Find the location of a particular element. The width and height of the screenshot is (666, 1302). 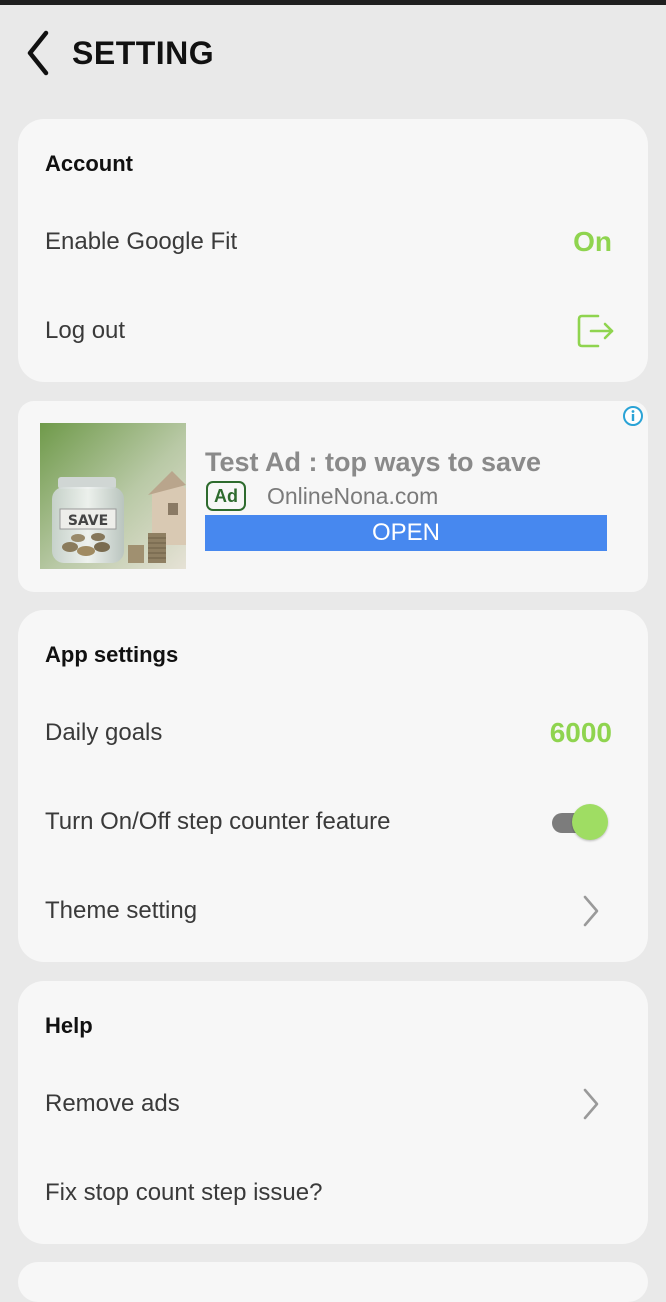

ad-jar-label: SAVE is located at coordinates (88, 521).